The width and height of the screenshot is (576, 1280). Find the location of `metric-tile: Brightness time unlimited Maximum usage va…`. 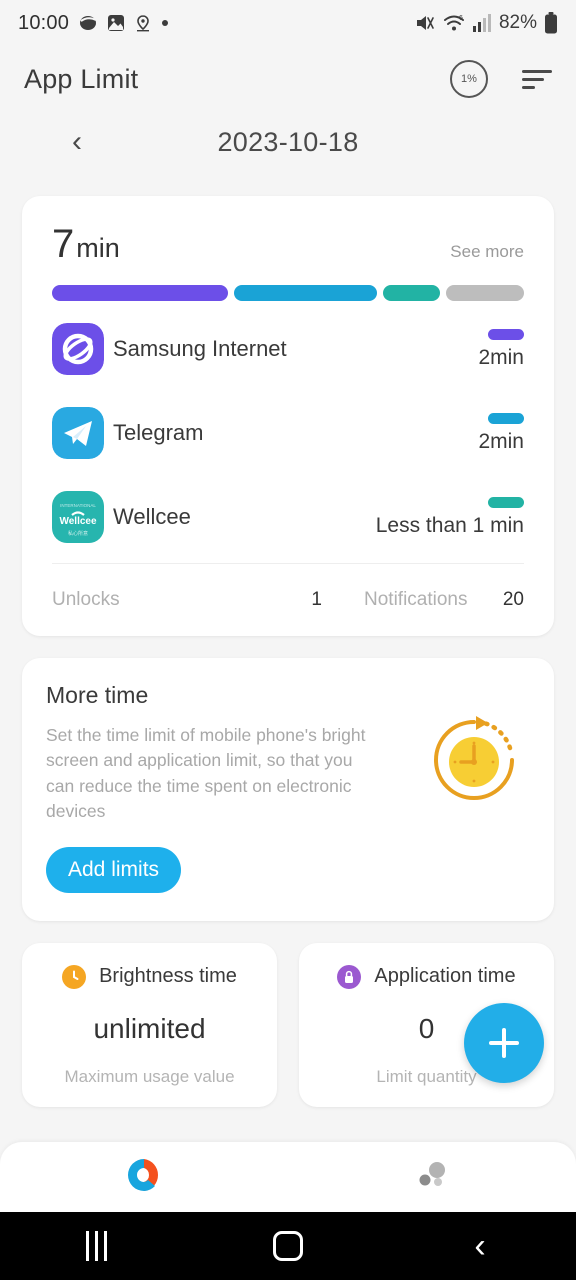

metric-tile: Brightness time unlimited Maximum usage va… is located at coordinates (149, 1024).